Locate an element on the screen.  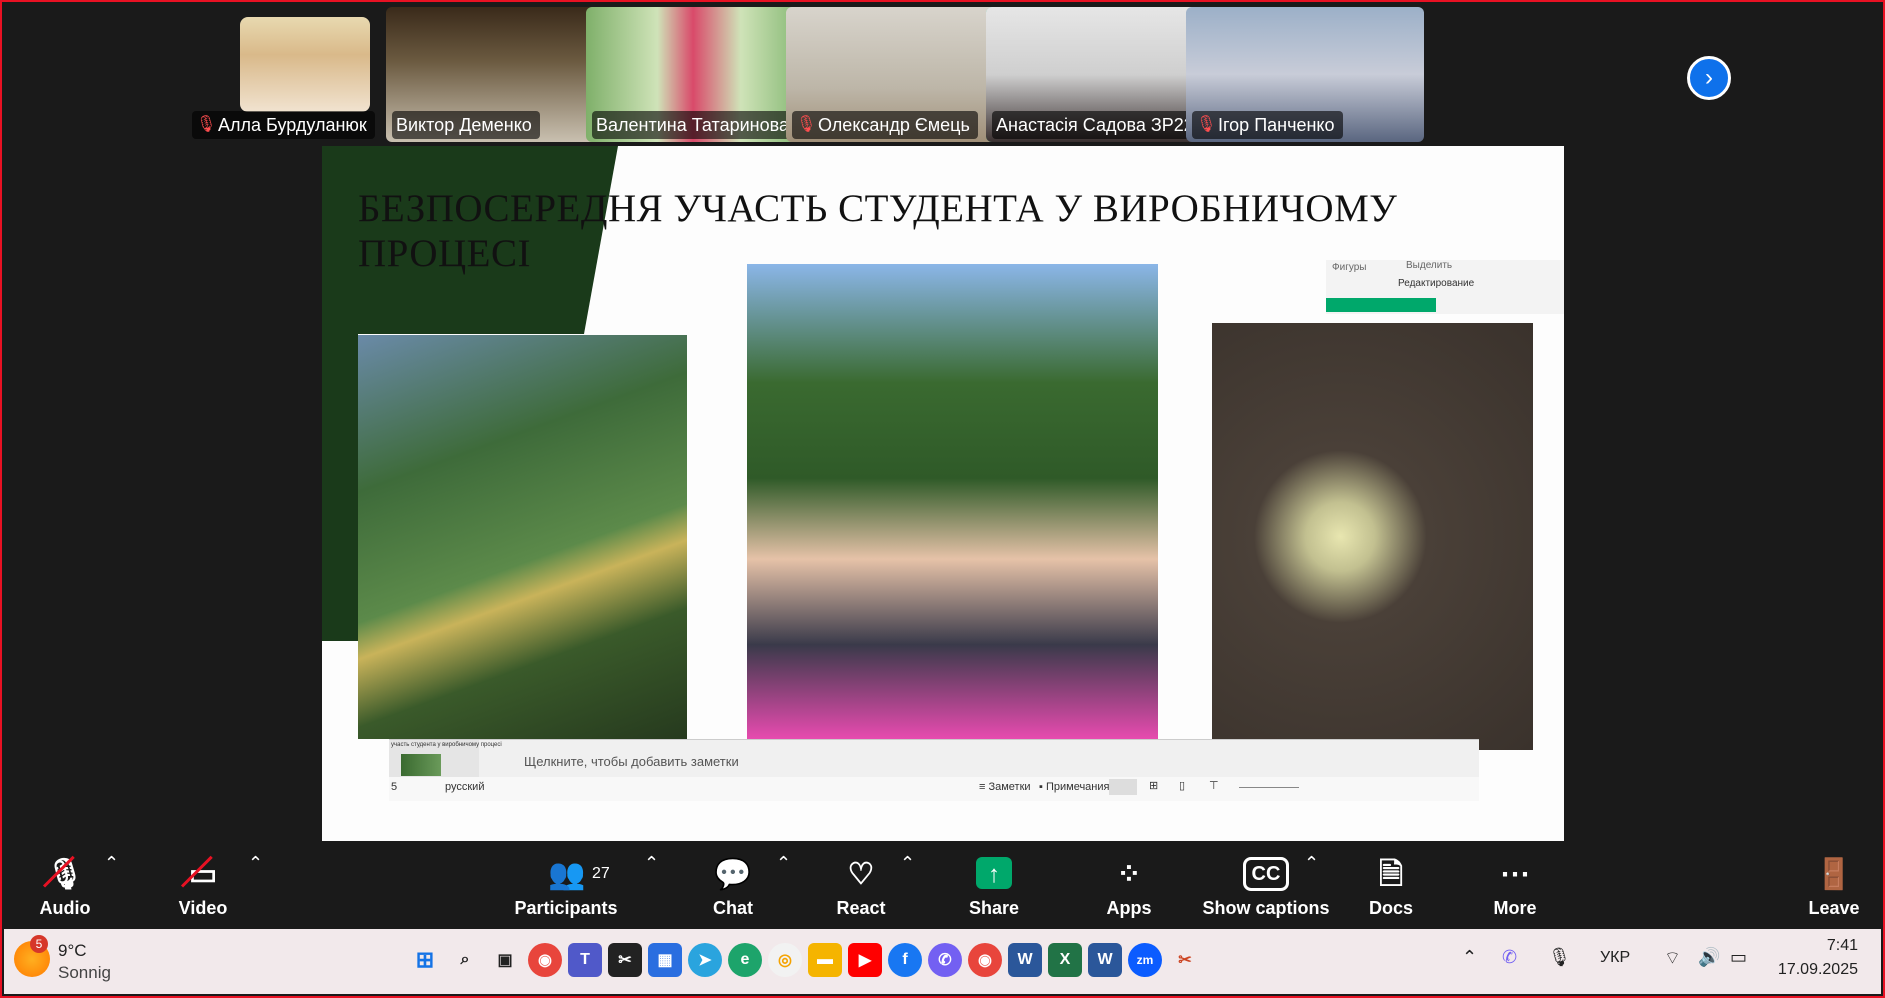
captions-label: Show captions is located at coordinates (1266, 908).